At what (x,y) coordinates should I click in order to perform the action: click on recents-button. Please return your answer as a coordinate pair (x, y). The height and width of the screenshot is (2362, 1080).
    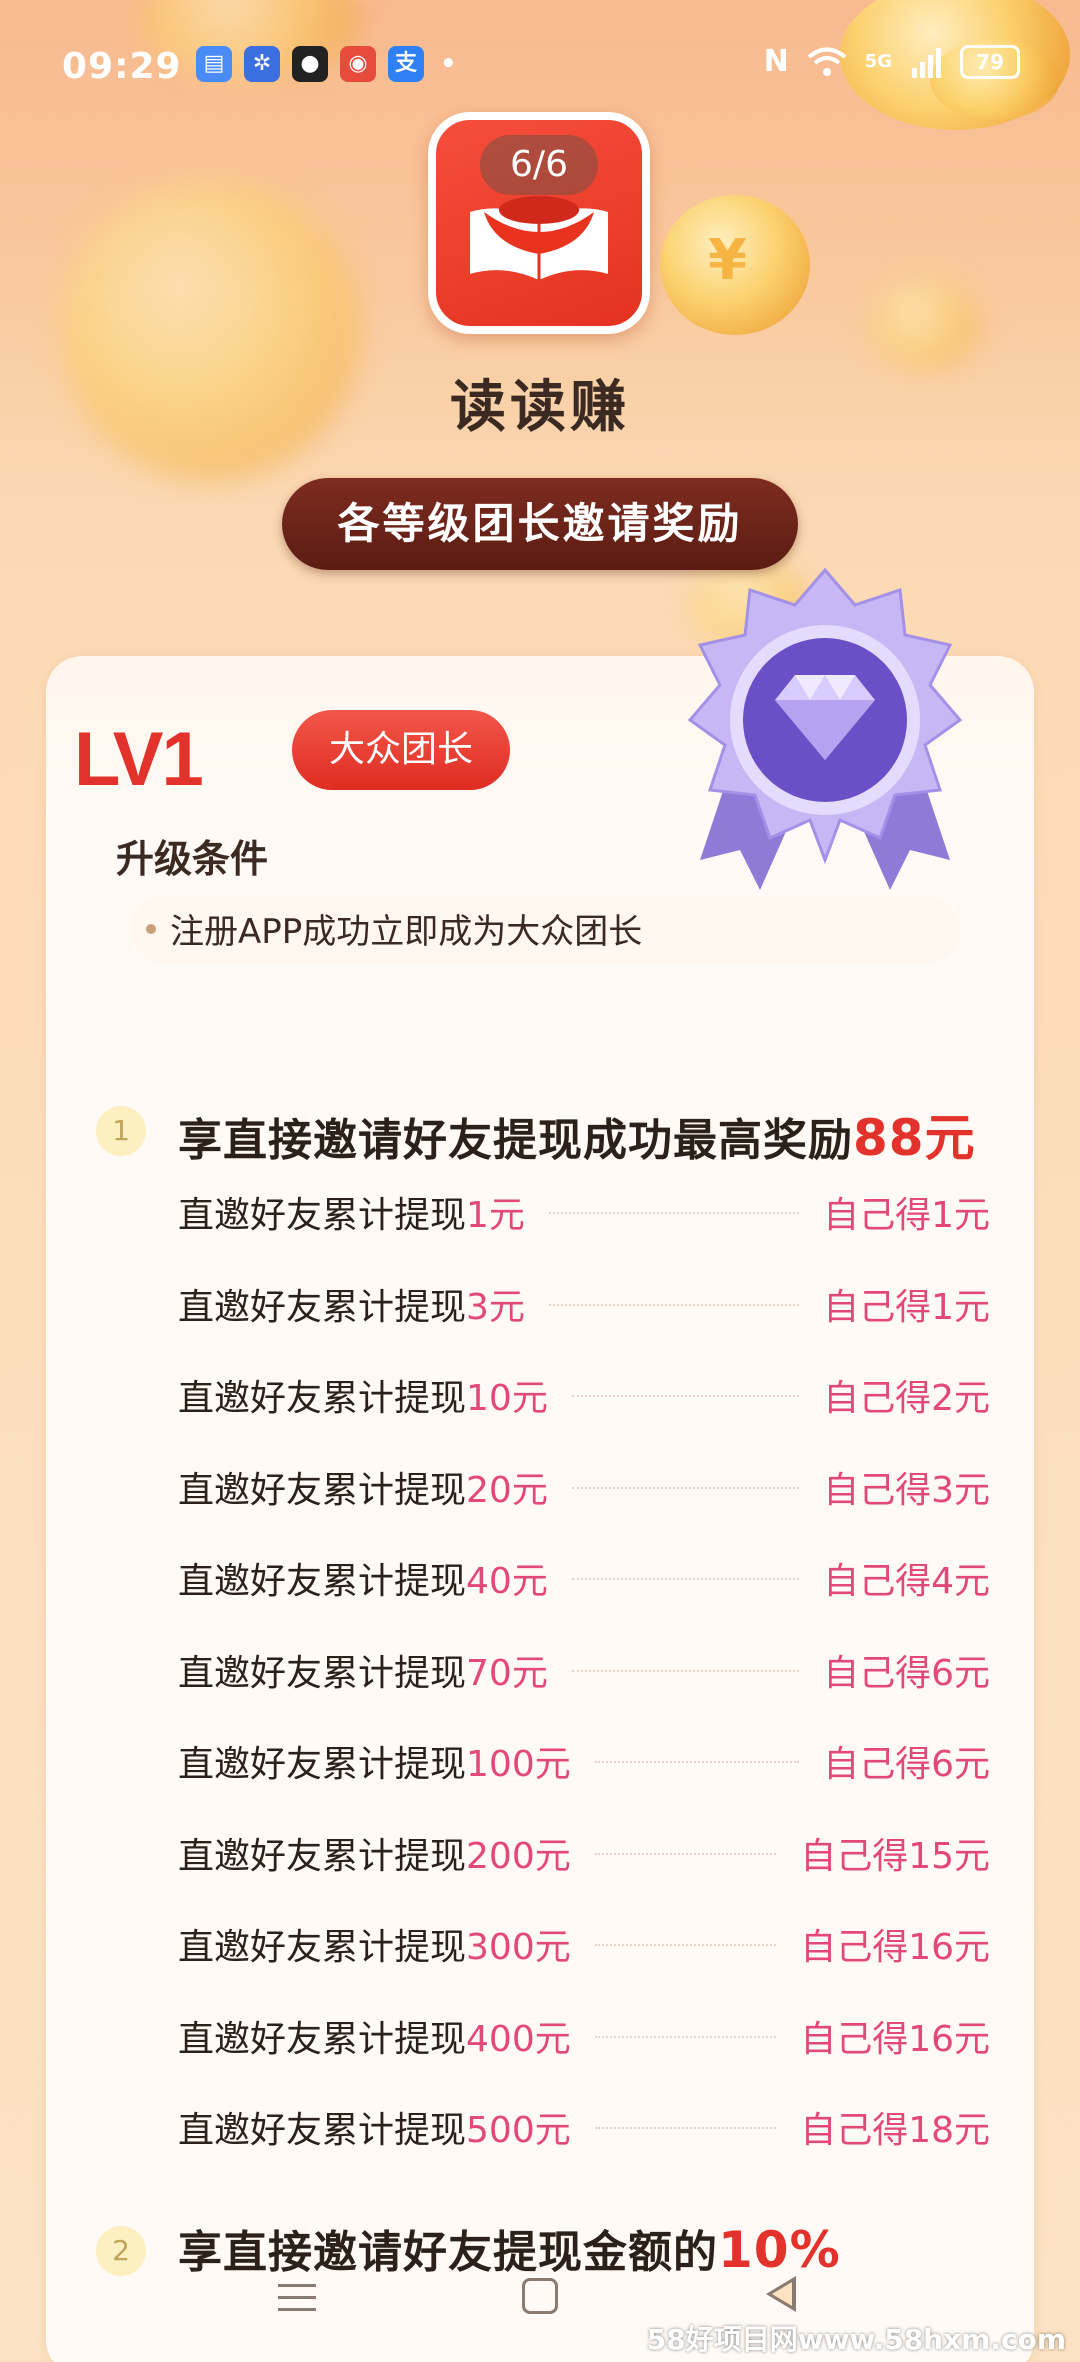
    Looking at the image, I should click on (297, 2298).